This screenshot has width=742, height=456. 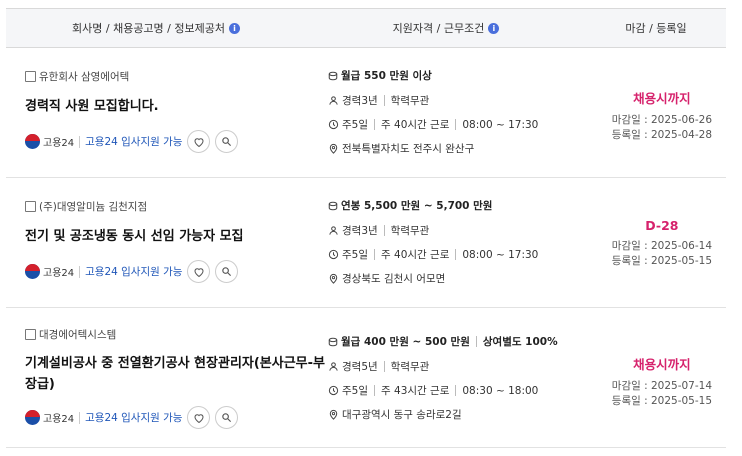 What do you see at coordinates (134, 236) in the screenshot?
I see `job-title: 전기 및 공조냉동 동시 선임 가능자 모집` at bounding box center [134, 236].